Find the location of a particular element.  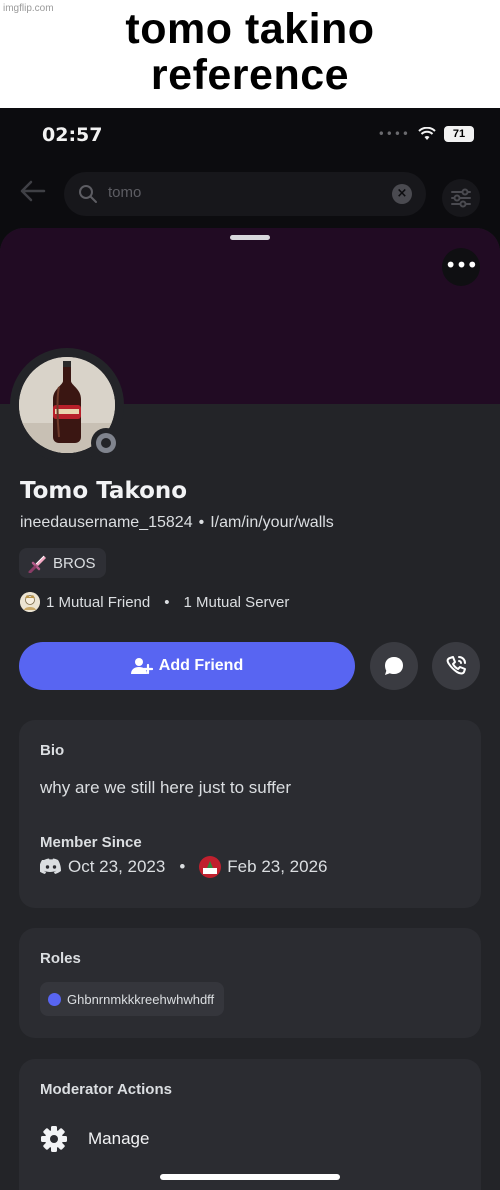

mutual-friend-avatar is located at coordinates (30, 602).